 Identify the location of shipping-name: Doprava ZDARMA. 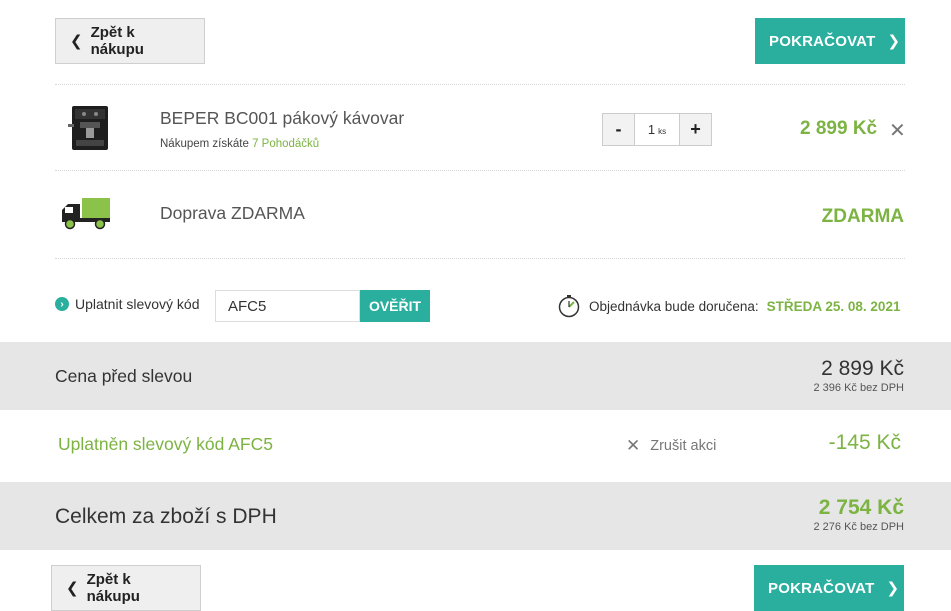
(232, 213).